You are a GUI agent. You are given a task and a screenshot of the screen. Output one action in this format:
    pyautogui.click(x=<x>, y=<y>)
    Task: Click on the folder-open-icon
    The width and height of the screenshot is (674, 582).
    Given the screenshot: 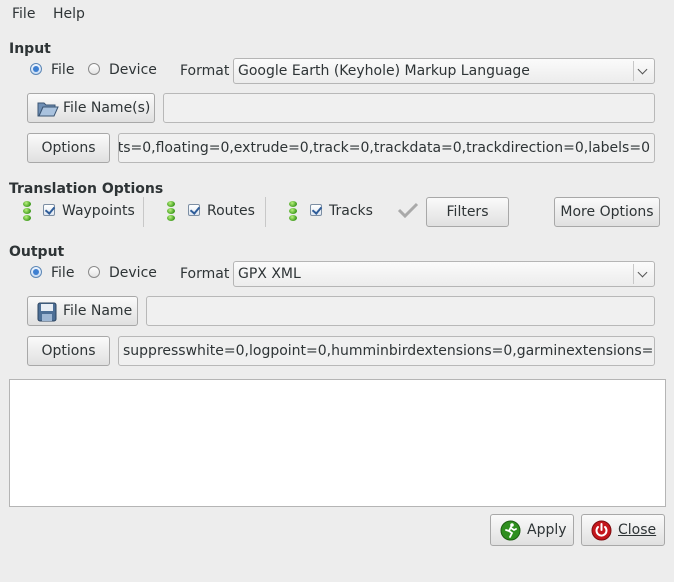 What is the action you would take?
    pyautogui.click(x=48, y=109)
    